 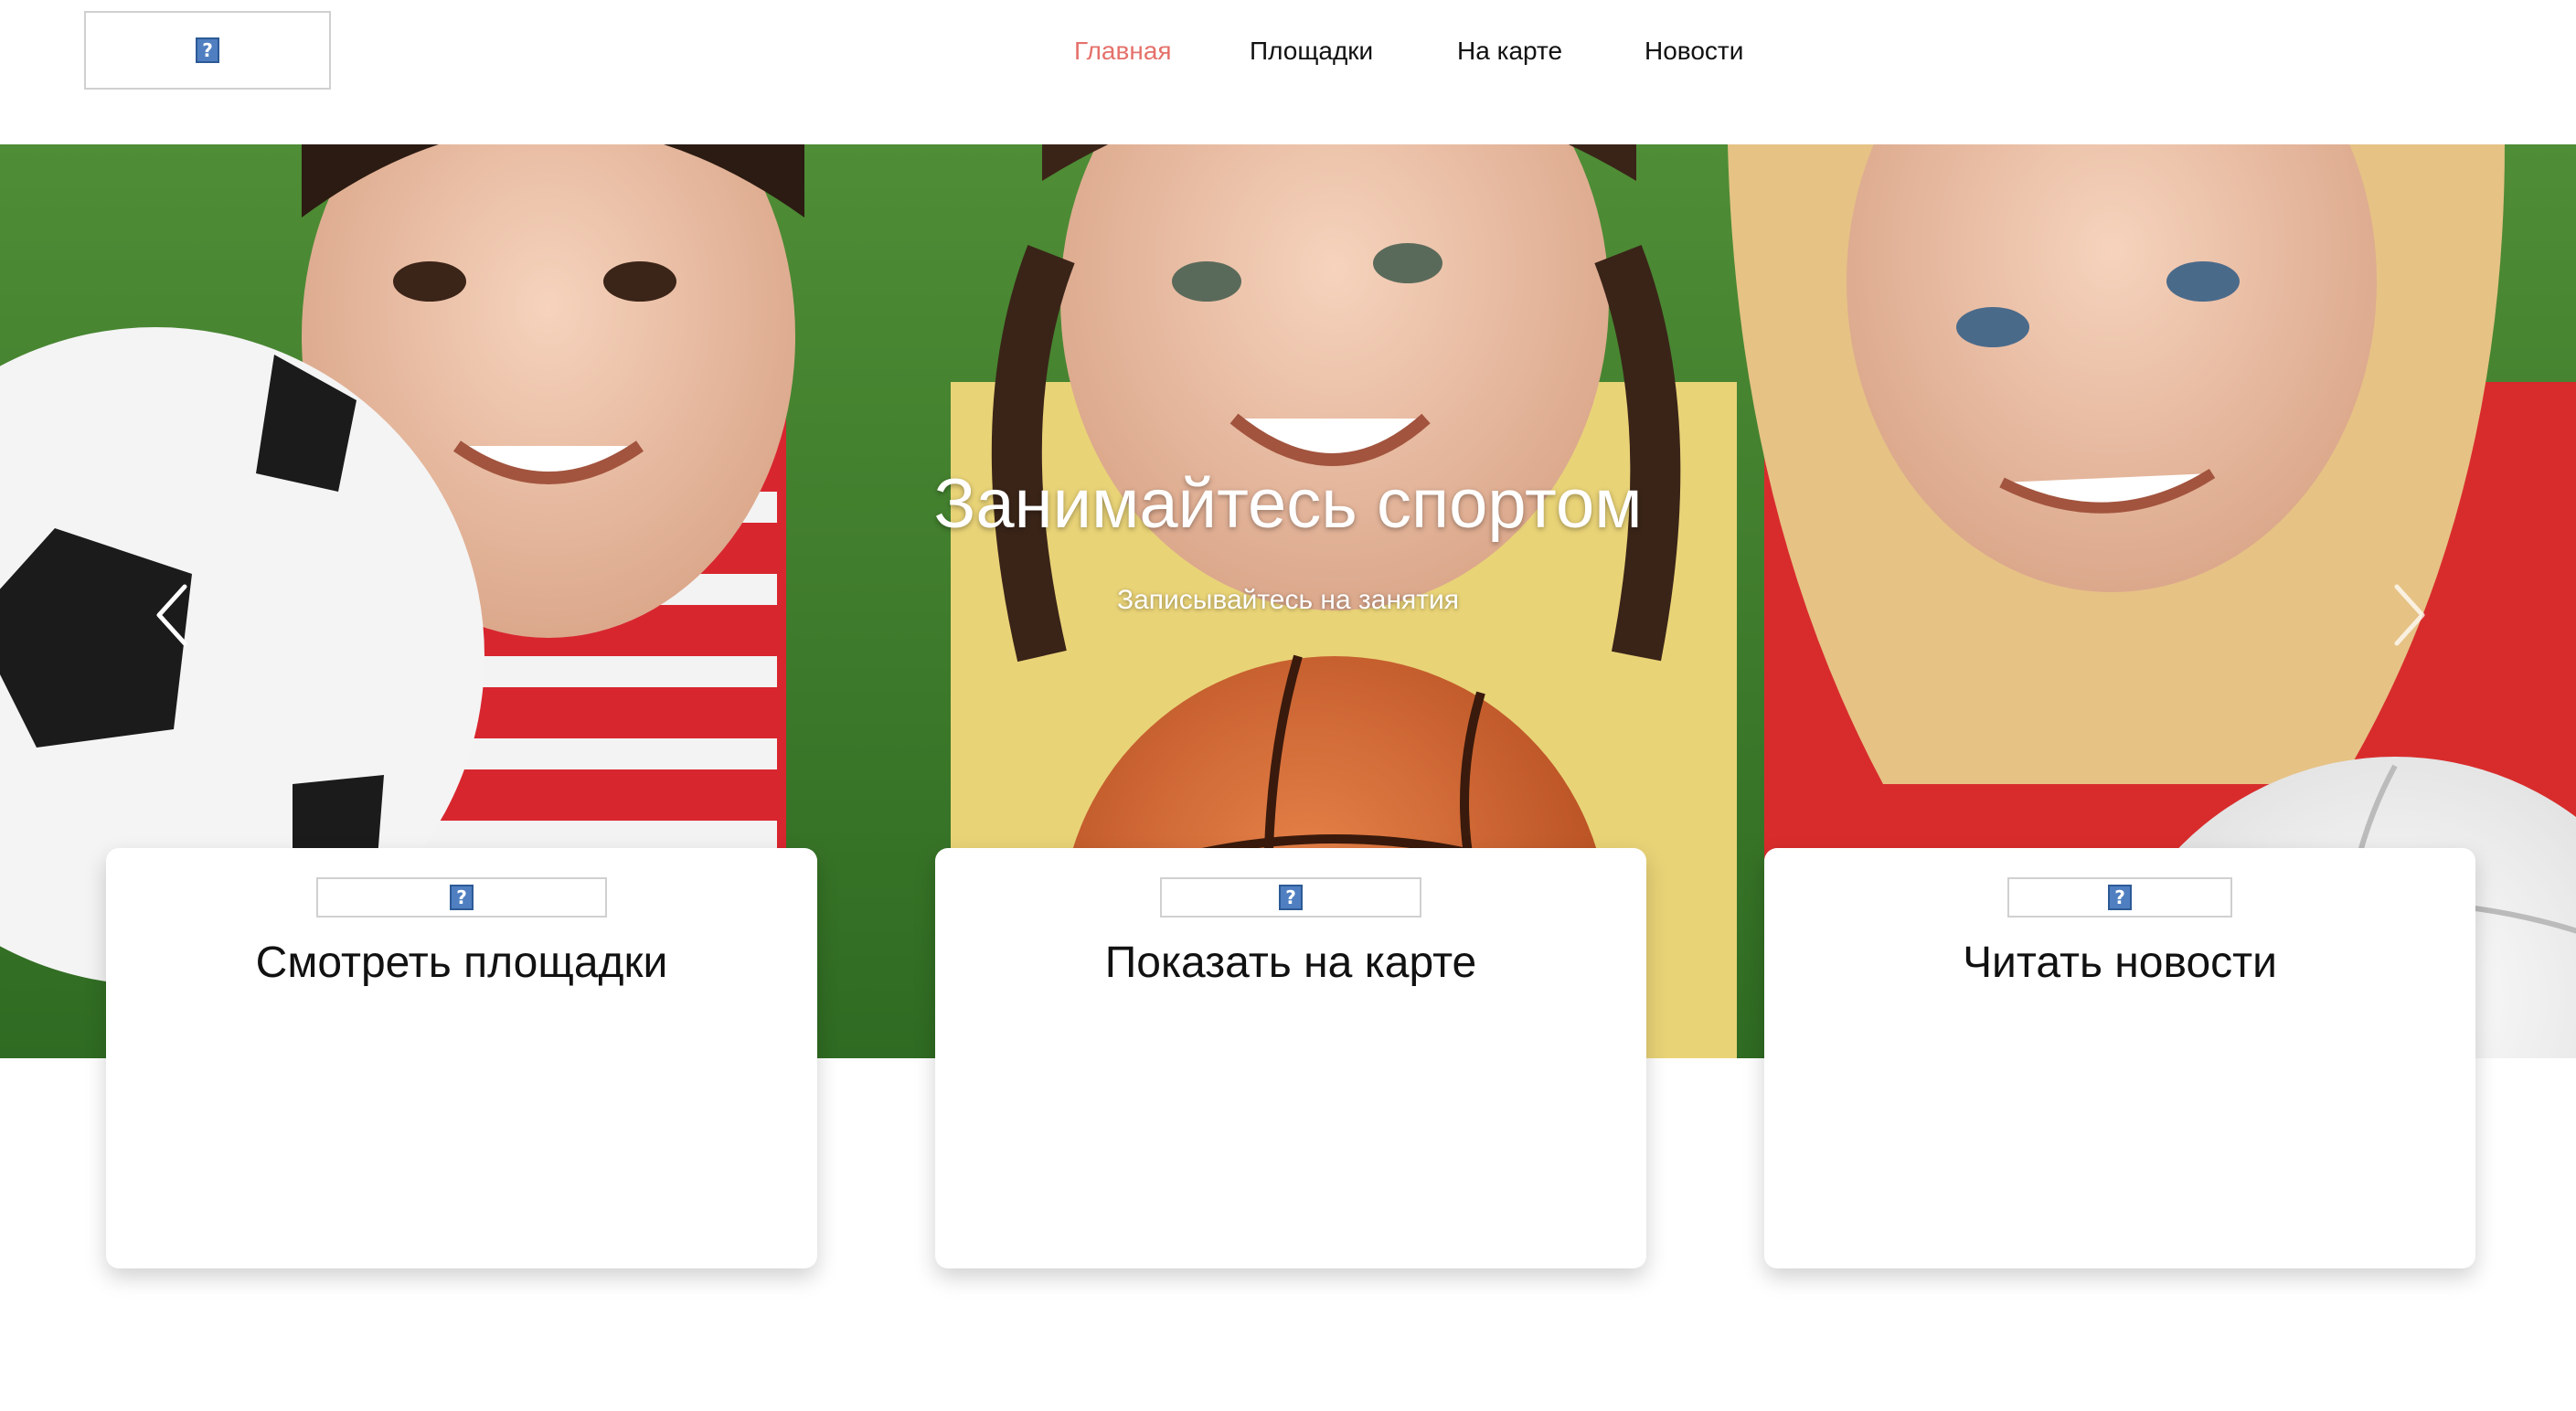 I want to click on nav-item-venues: Площадки, so click(x=1311, y=51).